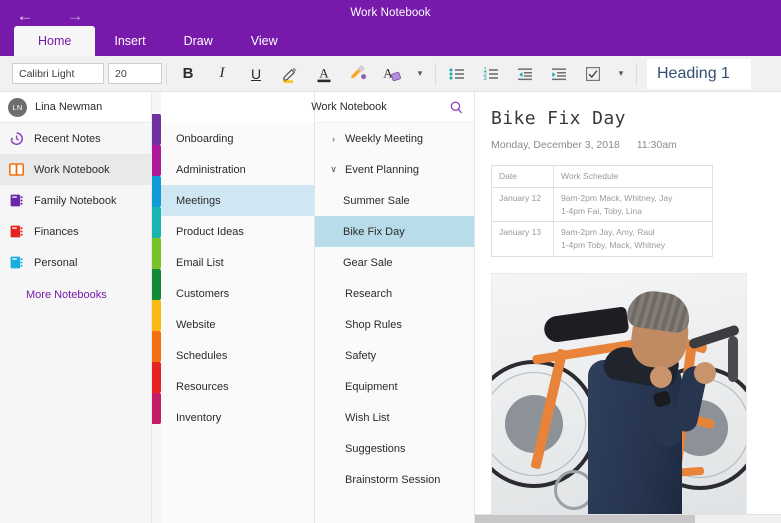 The image size is (781, 523). What do you see at coordinates (75, 231) in the screenshot?
I see `sidebar-item-finances: Finances` at bounding box center [75, 231].